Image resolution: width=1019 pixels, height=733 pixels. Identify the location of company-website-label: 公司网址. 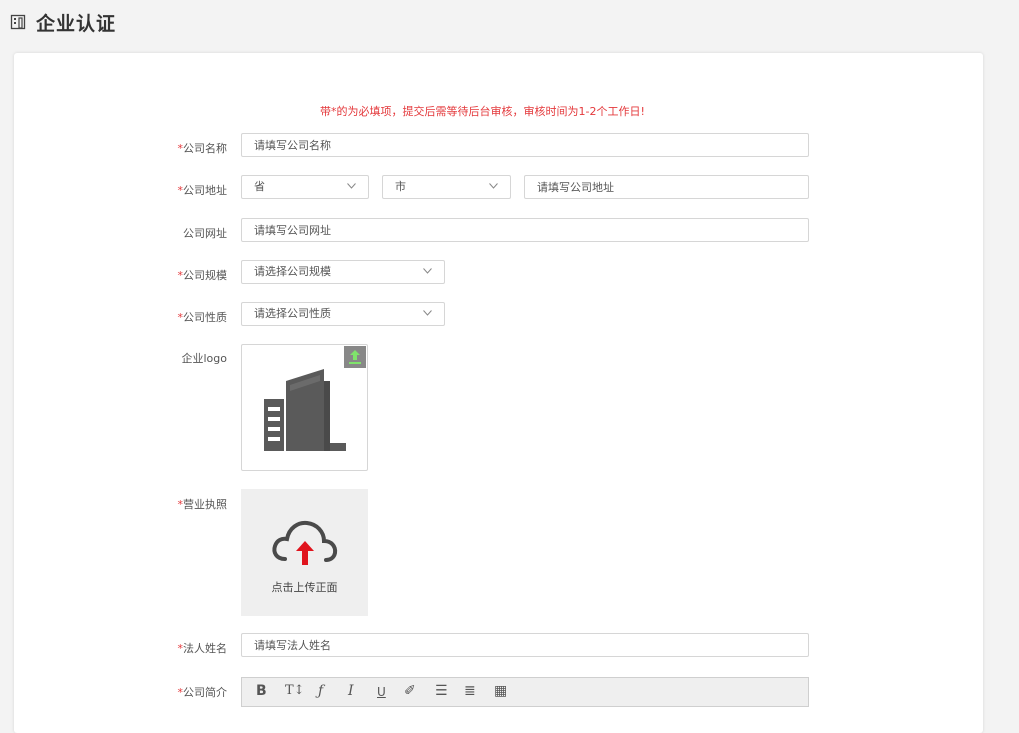
(205, 233).